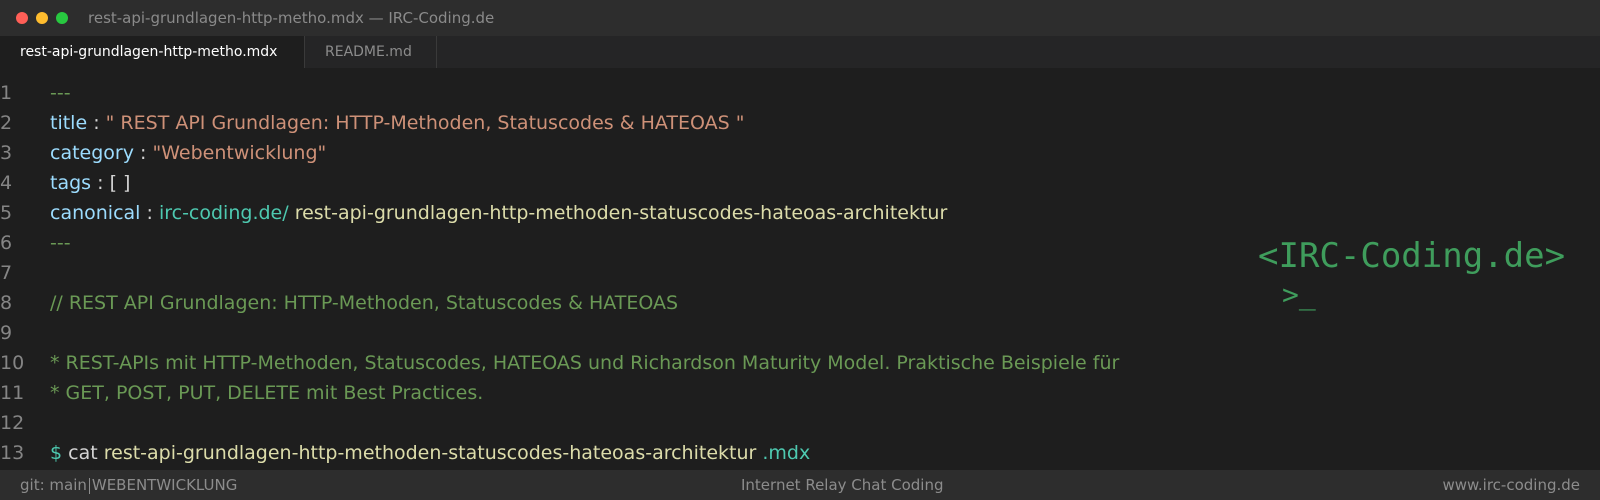  What do you see at coordinates (92, 153) in the screenshot?
I see `category-key: category` at bounding box center [92, 153].